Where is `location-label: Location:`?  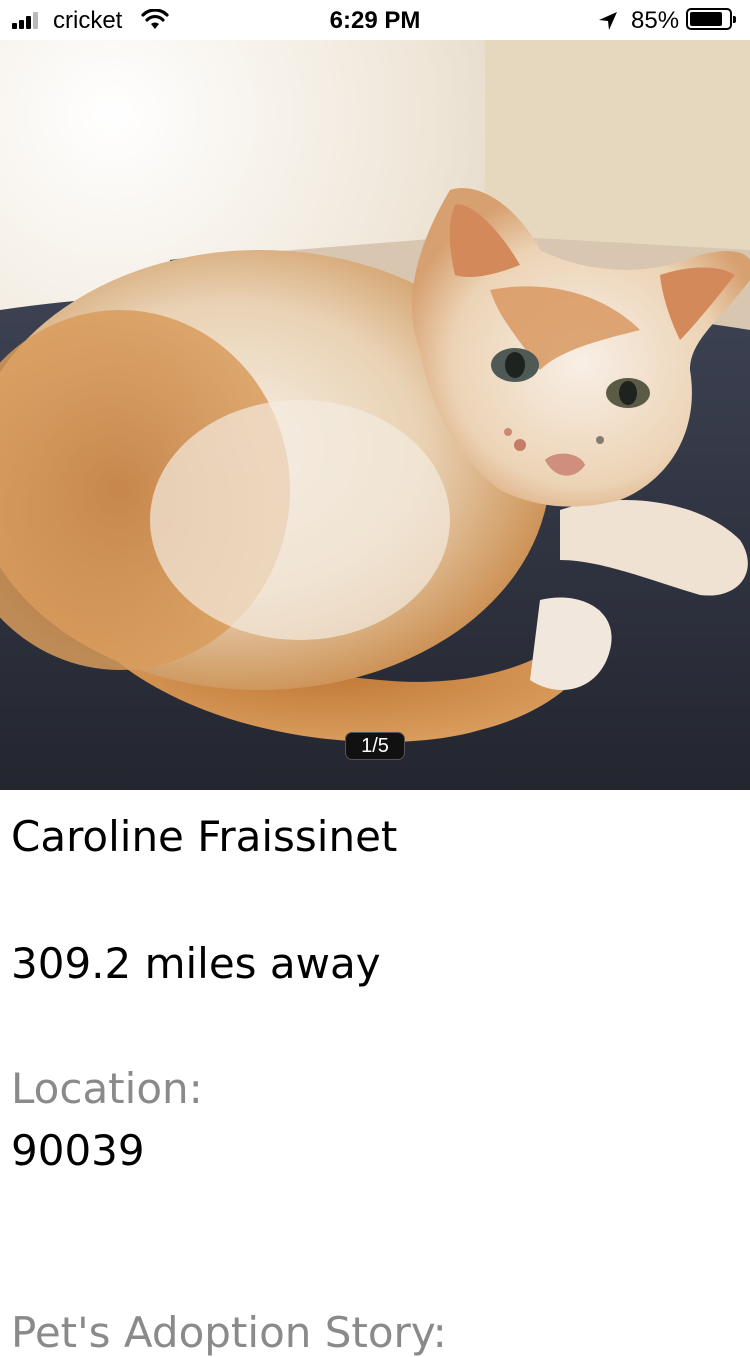
location-label: Location: is located at coordinates (107, 1088).